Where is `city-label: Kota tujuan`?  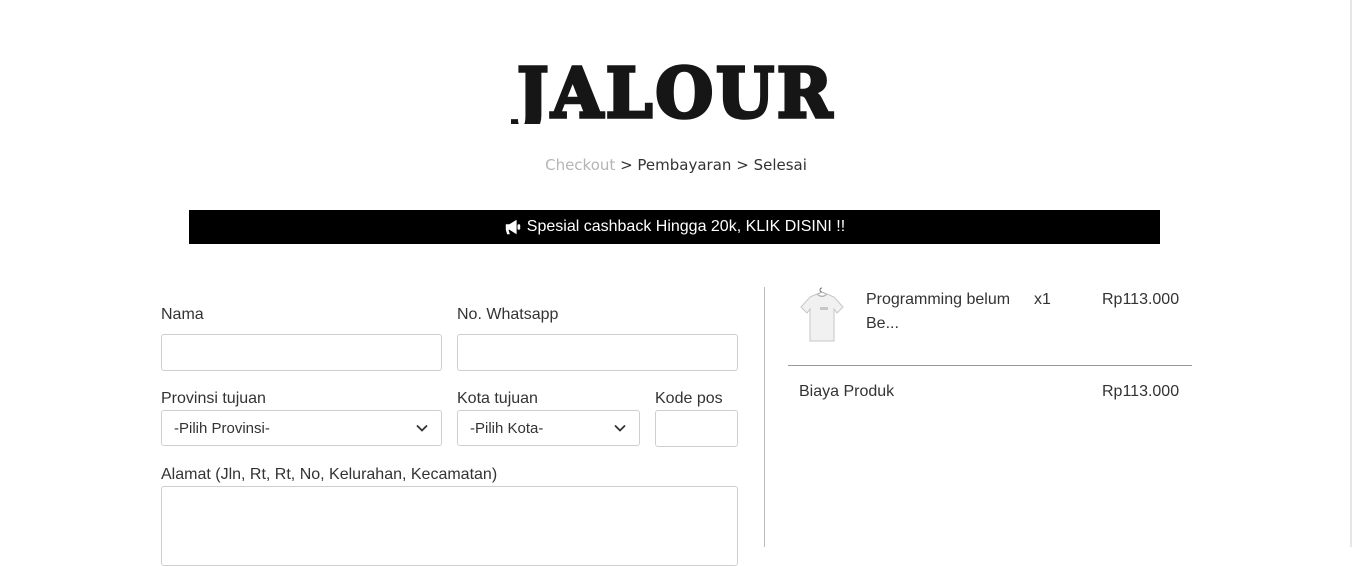 city-label: Kota tujuan is located at coordinates (497, 398).